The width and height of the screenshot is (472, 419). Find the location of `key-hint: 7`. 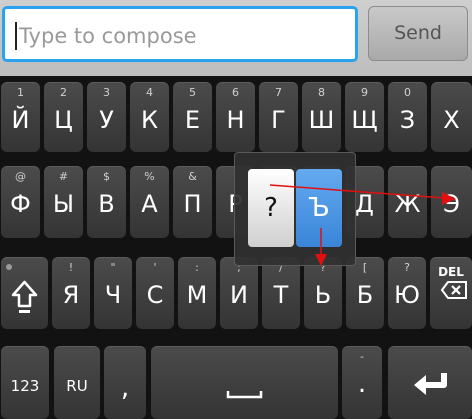

key-hint: 7 is located at coordinates (278, 92).